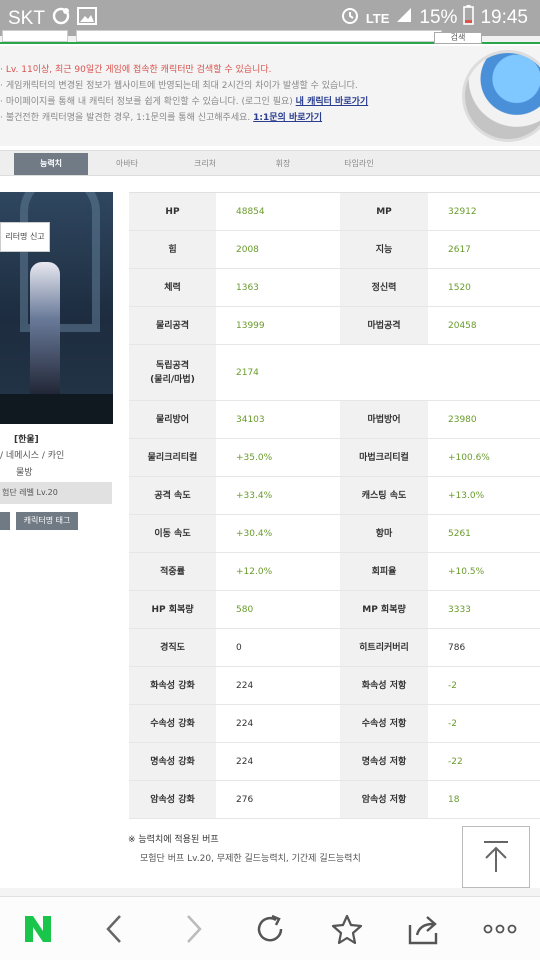  I want to click on tab-emblem: 휘장, so click(283, 164).